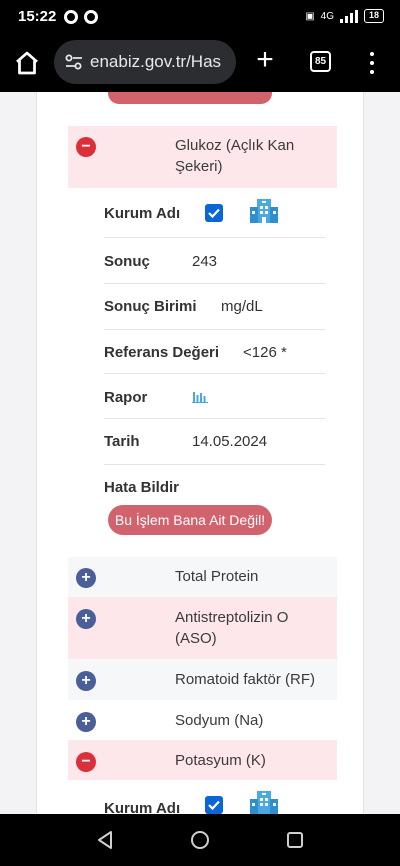 This screenshot has width=400, height=866. Describe the element at coordinates (217, 576) in the screenshot. I see `test-name: Total Protein` at that location.